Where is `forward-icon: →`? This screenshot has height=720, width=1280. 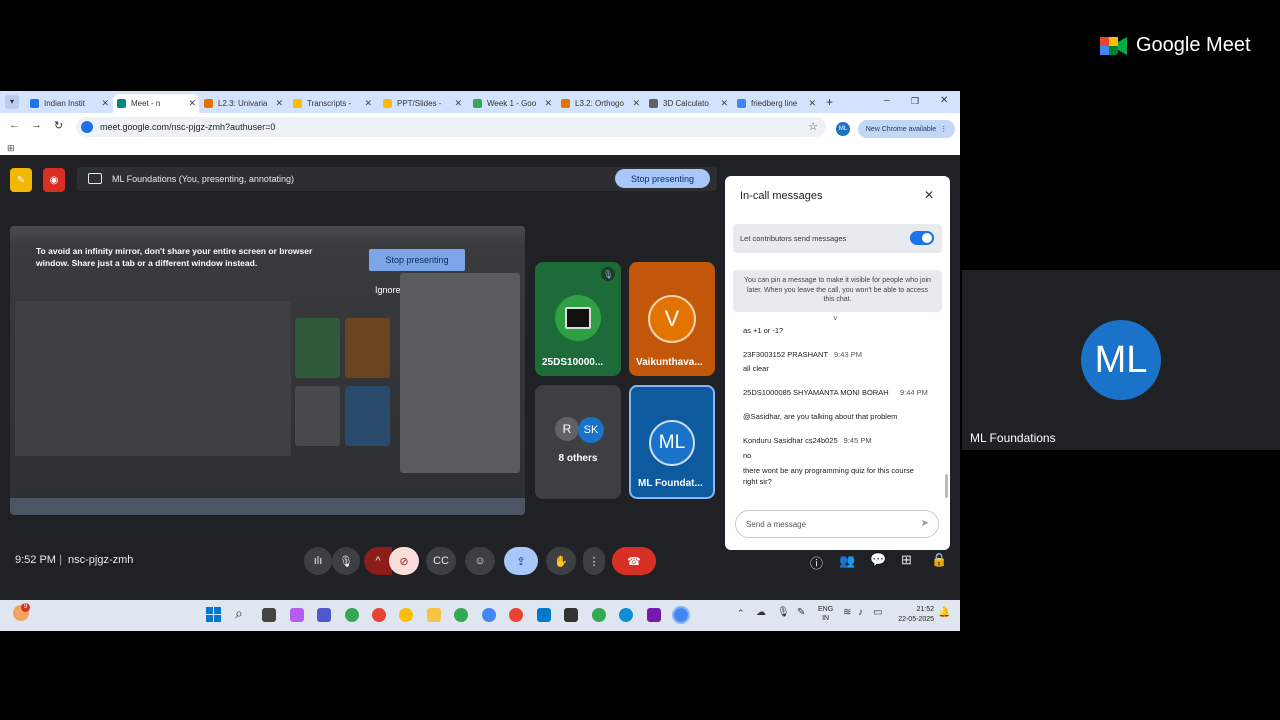 forward-icon: → is located at coordinates (36, 125).